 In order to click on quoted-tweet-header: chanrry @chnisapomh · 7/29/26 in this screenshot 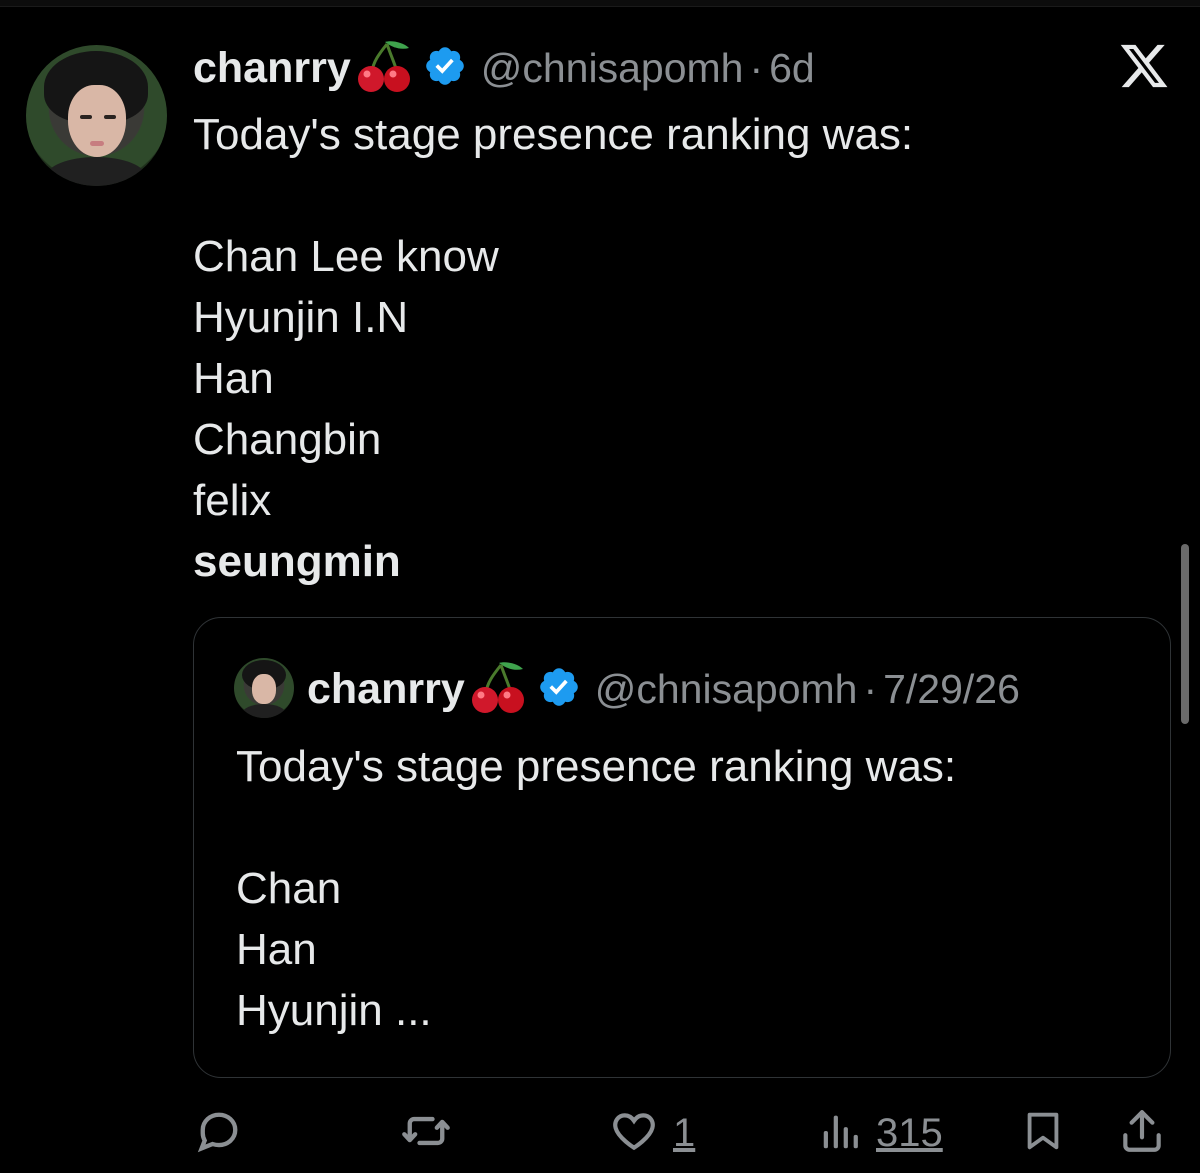, I will do `click(663, 689)`.